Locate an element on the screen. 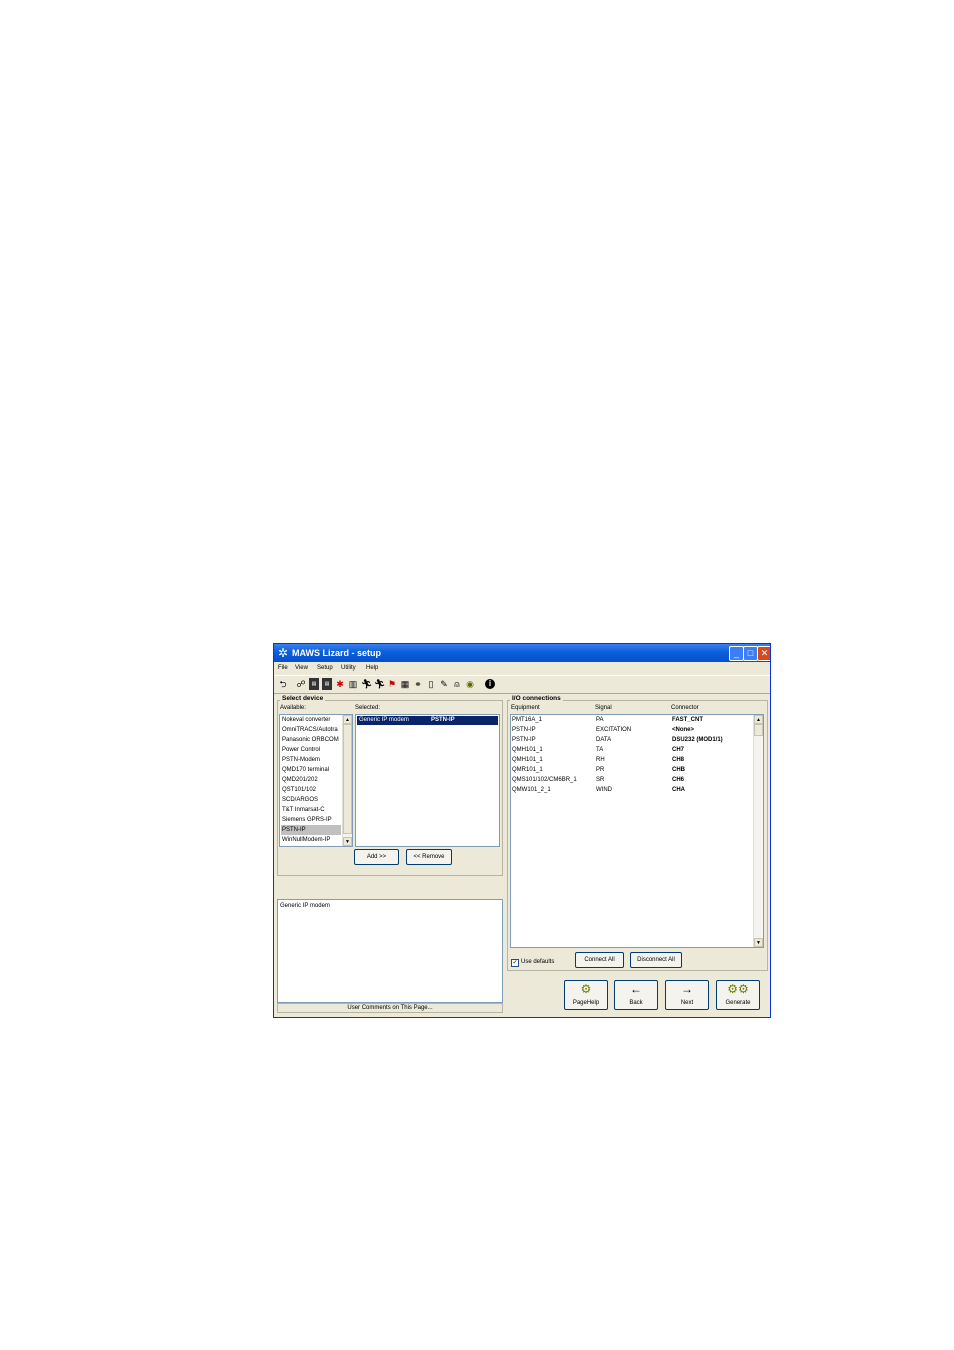  window-title: MAWS Lizard - setup is located at coordinates (337, 653).